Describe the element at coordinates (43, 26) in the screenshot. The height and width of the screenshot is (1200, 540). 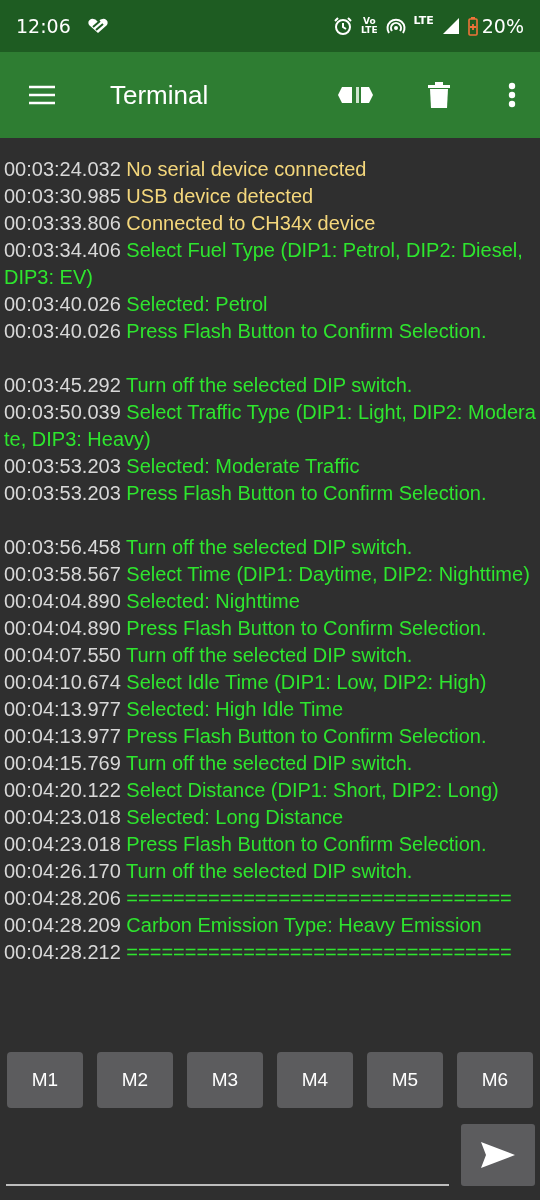
I see `clock: 12:06` at that location.